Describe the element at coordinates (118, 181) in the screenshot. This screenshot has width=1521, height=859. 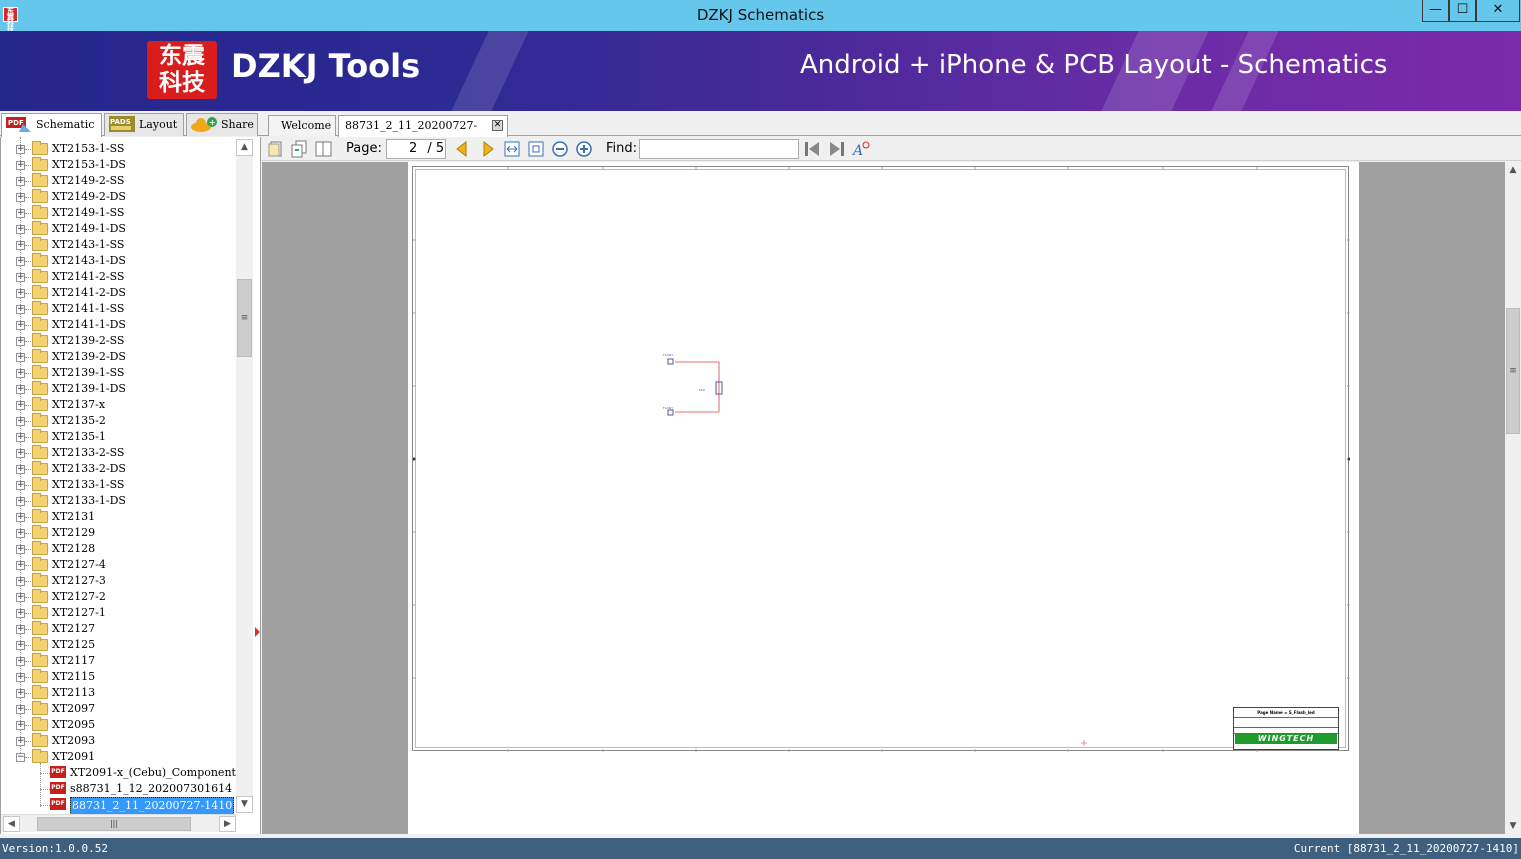
I see `tree-folder: + XT2149-2-SS` at that location.